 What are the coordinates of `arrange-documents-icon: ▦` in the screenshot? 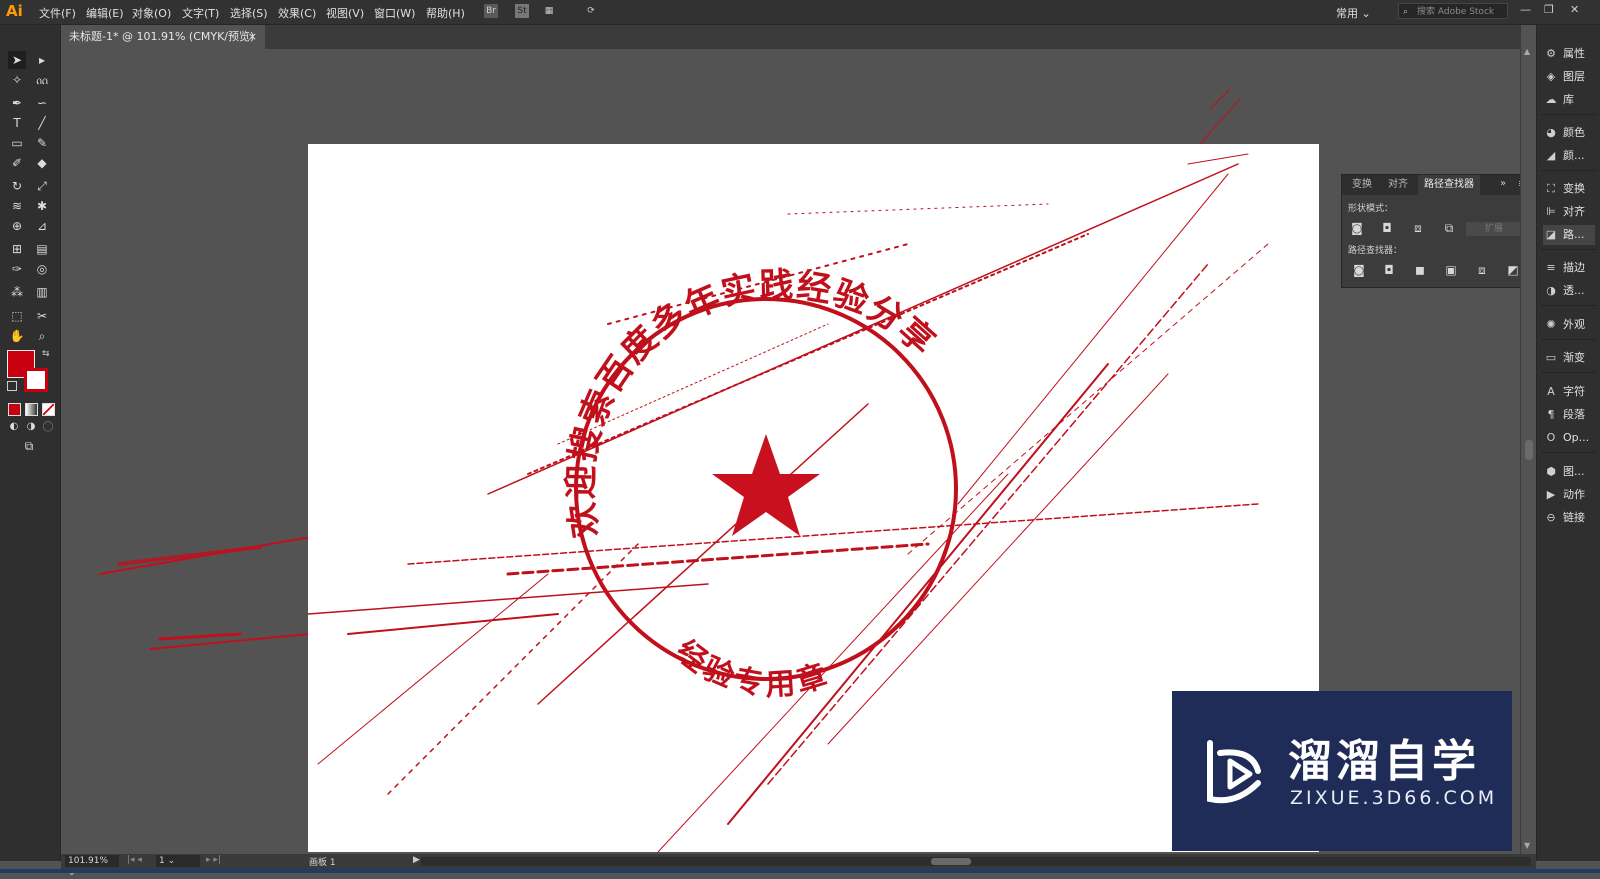 It's located at (549, 11).